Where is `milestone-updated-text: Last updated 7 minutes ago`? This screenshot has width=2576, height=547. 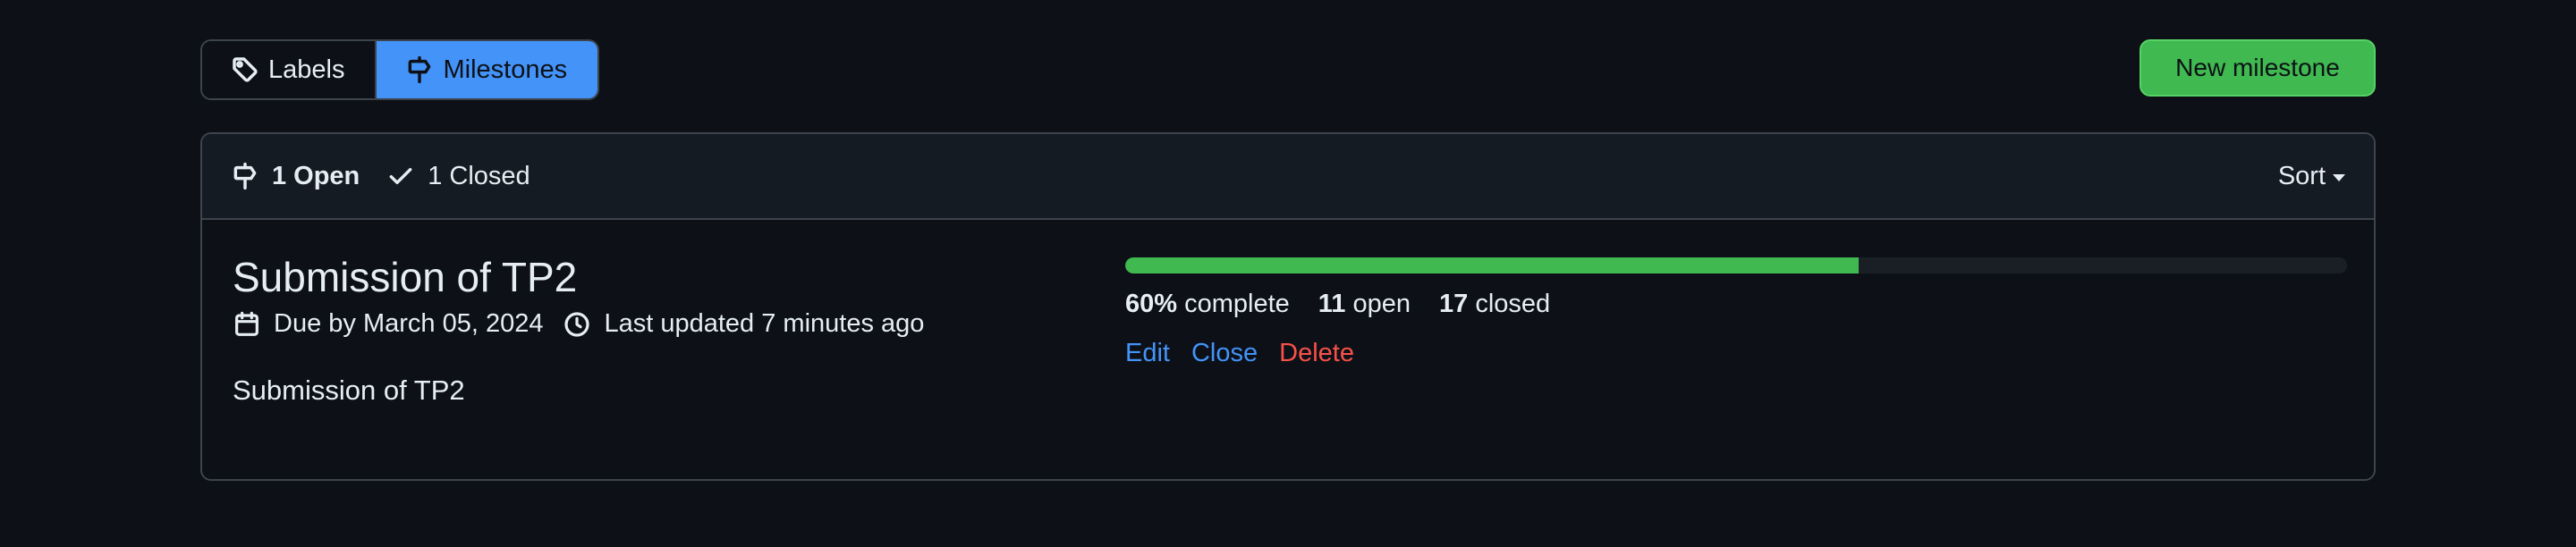 milestone-updated-text: Last updated 7 minutes ago is located at coordinates (764, 323).